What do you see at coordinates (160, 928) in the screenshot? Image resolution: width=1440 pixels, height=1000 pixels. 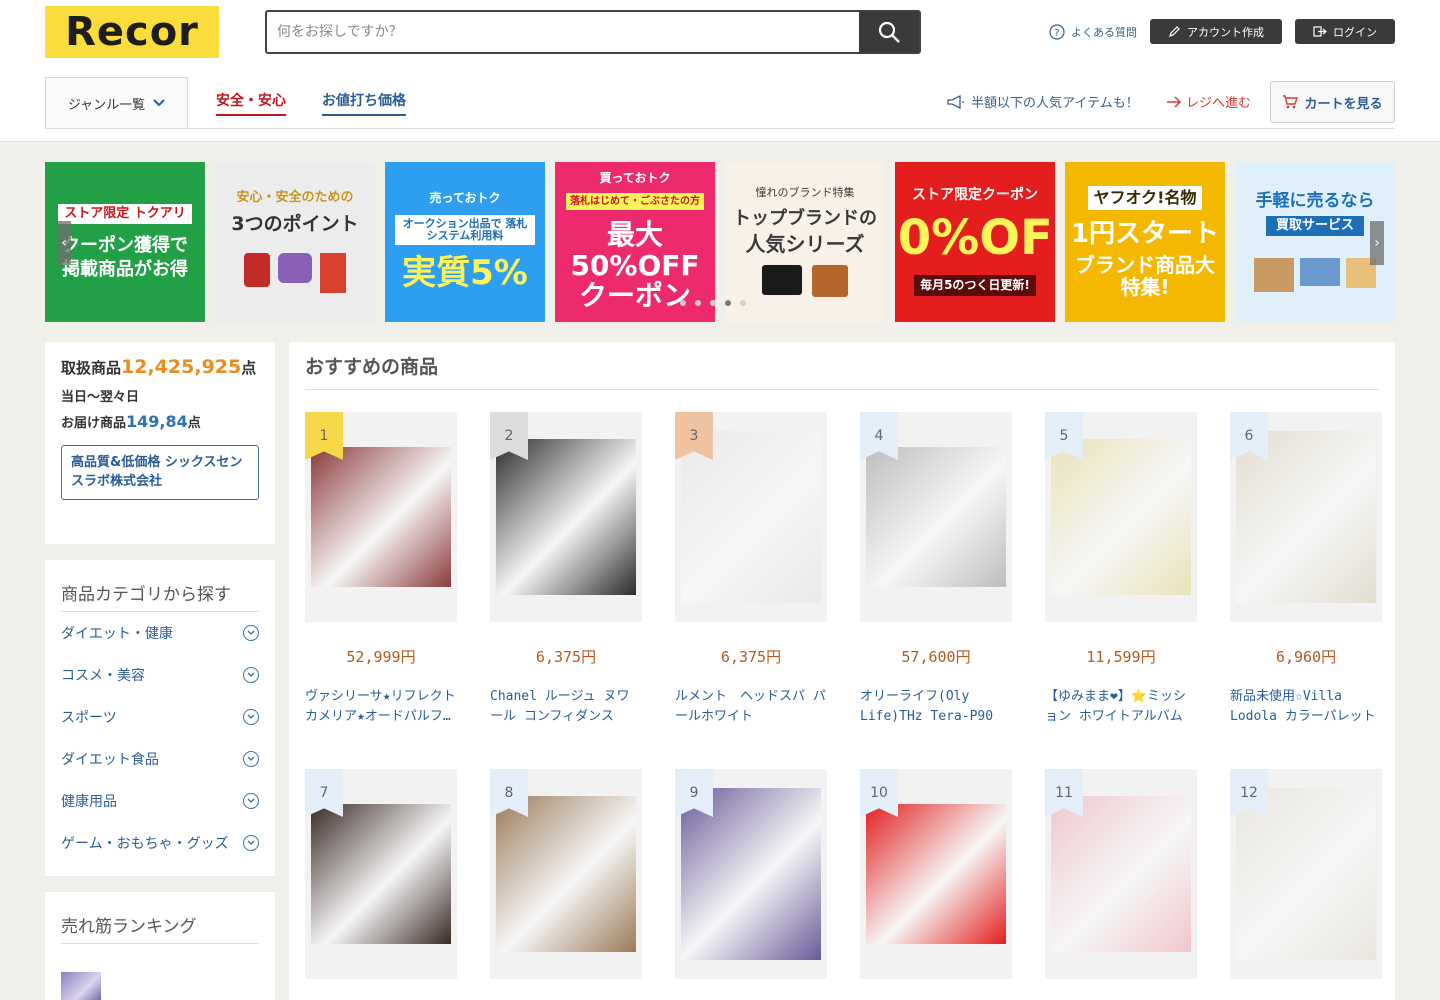 I see `ranking-title: 売れ筋ランキング` at bounding box center [160, 928].